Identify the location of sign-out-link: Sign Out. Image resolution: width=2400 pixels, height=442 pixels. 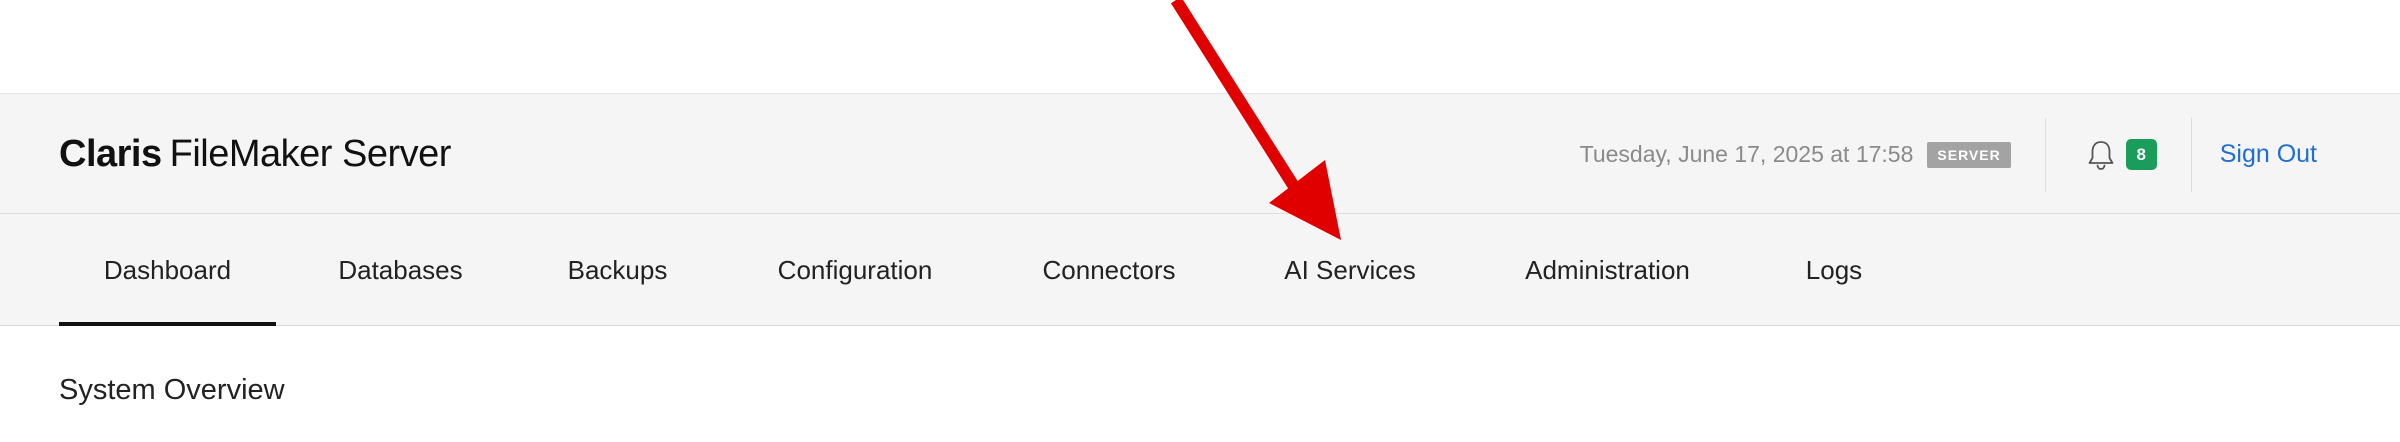
(2268, 154).